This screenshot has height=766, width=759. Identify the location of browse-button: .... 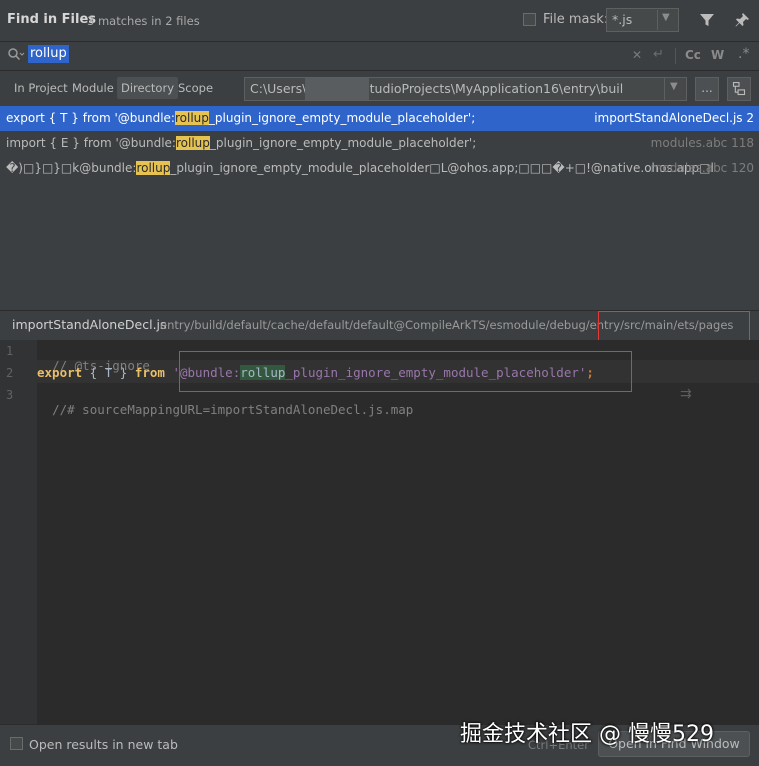
(707, 89).